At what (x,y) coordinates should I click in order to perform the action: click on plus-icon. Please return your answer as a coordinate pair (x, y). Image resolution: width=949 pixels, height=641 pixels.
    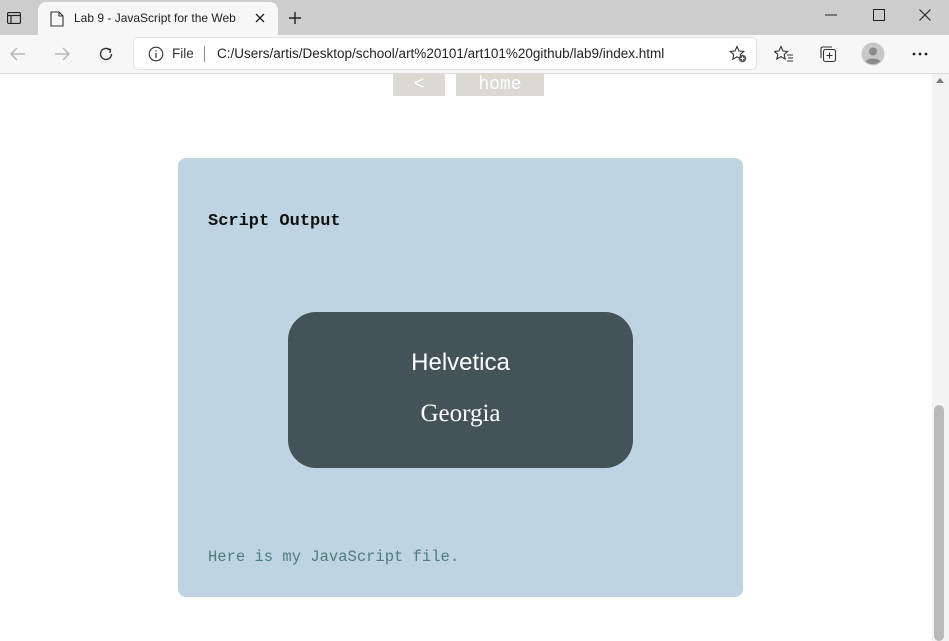
    Looking at the image, I should click on (295, 18).